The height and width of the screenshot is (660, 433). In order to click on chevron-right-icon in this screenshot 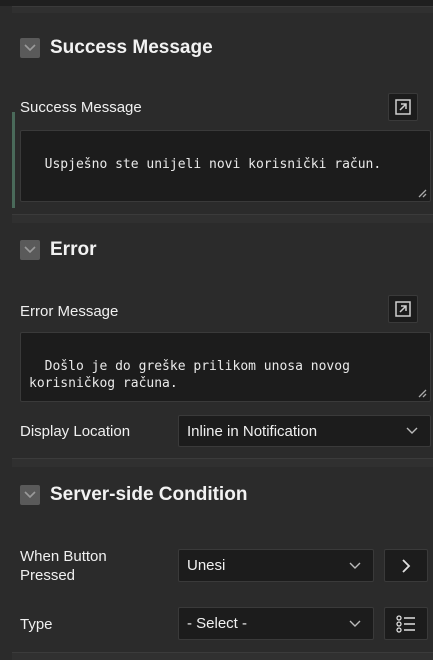, I will do `click(406, 565)`.